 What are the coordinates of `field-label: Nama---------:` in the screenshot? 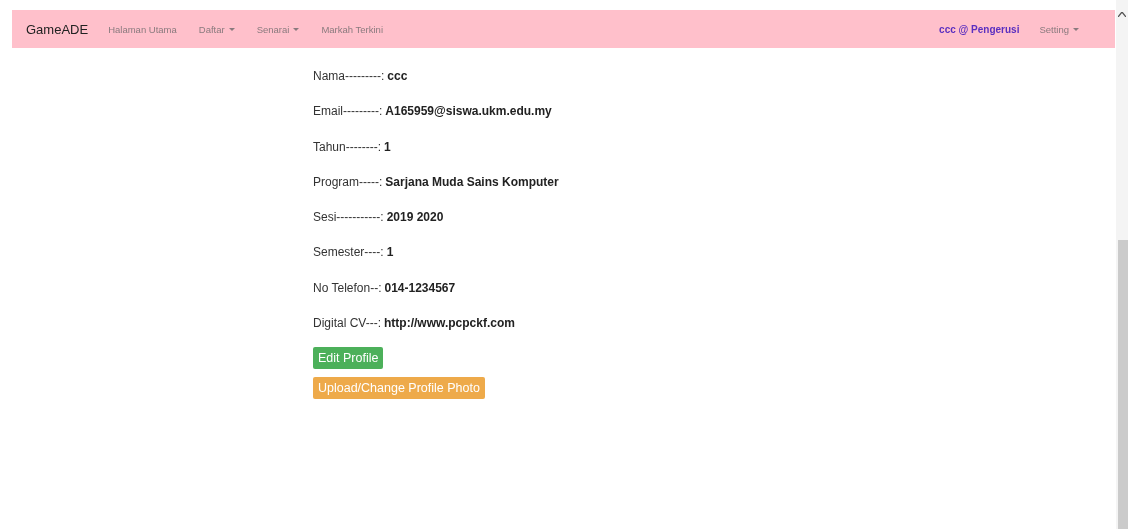 It's located at (349, 76).